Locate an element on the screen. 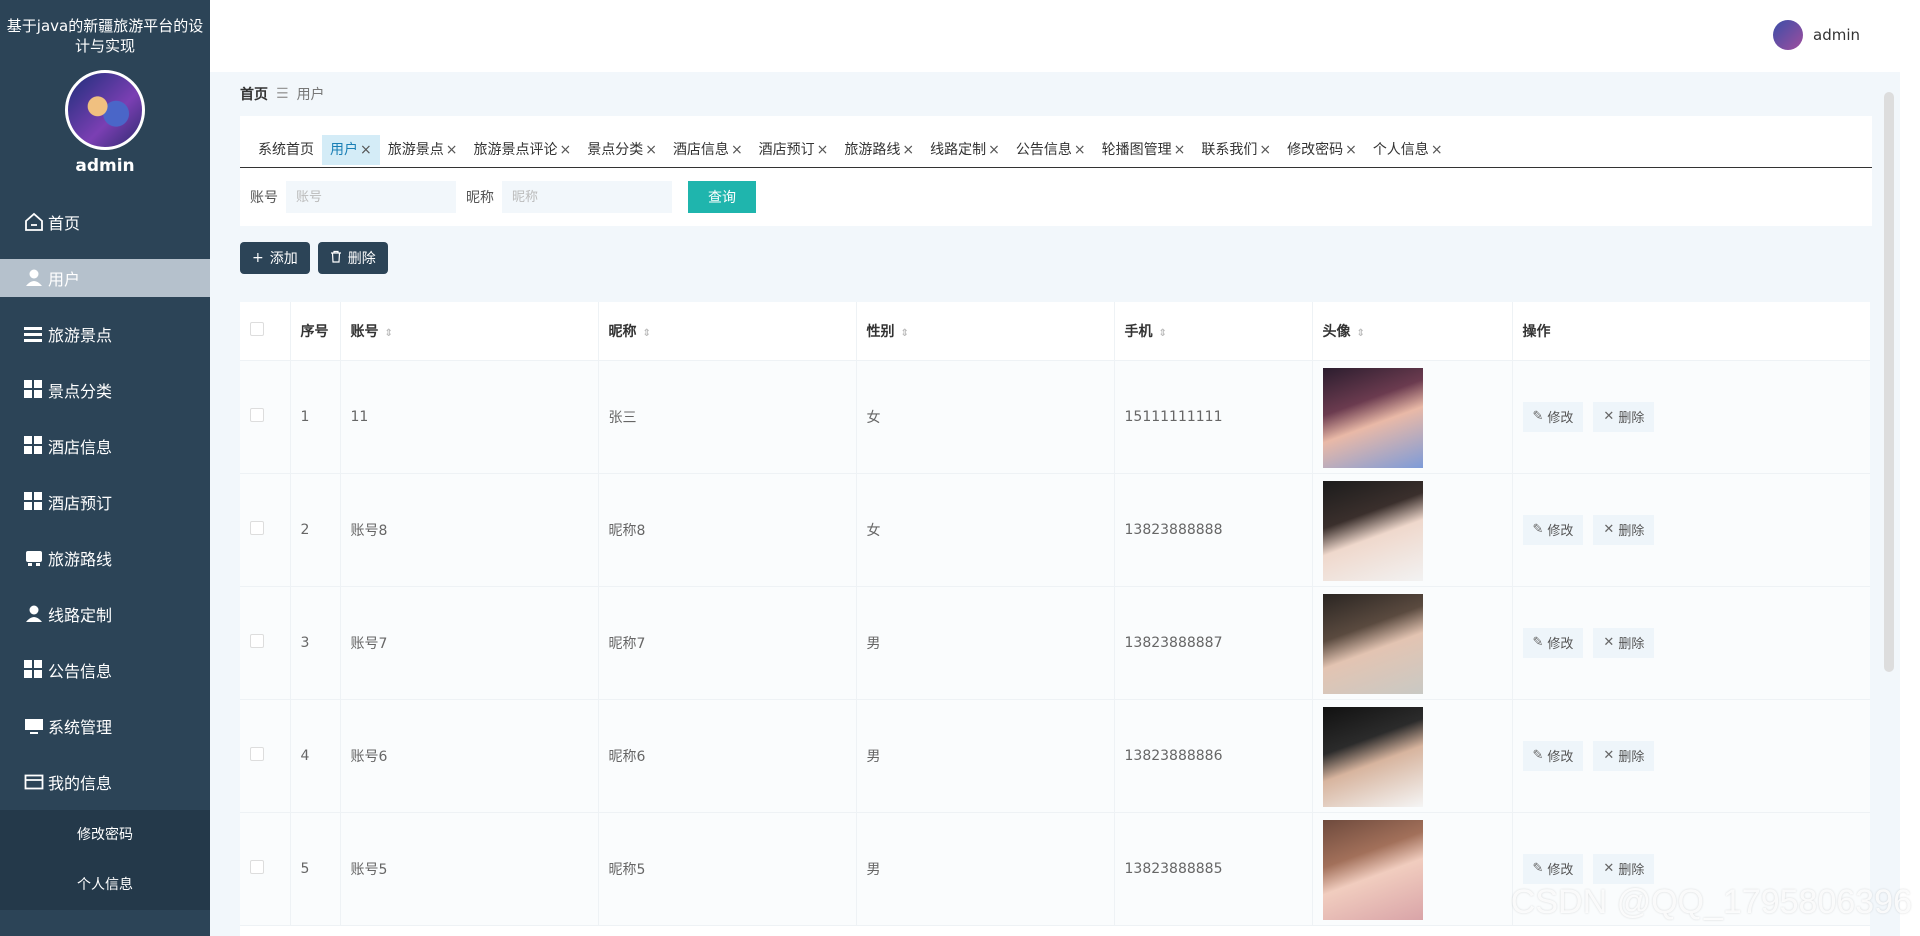 The image size is (1920, 936). sidebar-item-my-info: 我的信息 is located at coordinates (105, 782).